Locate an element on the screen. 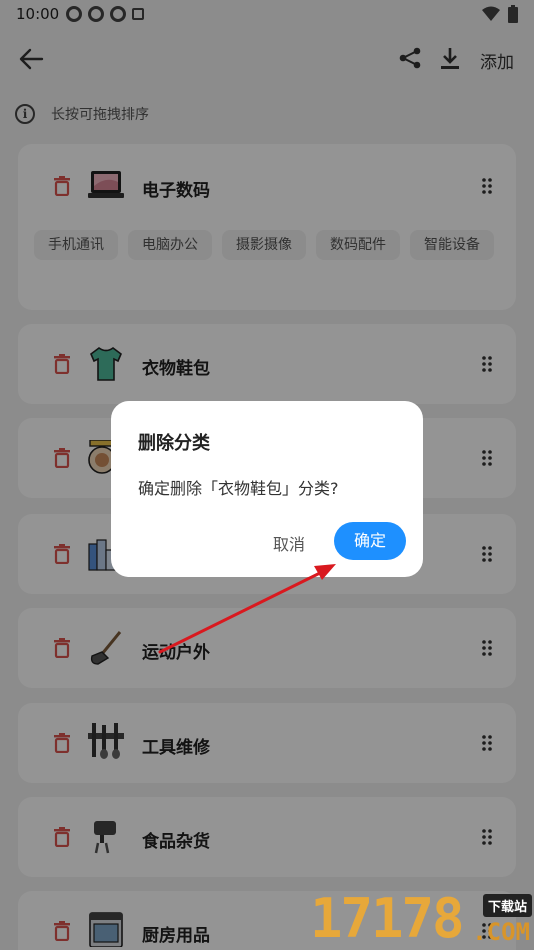  dialog-message: 确定删除「衣物鞋包」分类? is located at coordinates (238, 488).